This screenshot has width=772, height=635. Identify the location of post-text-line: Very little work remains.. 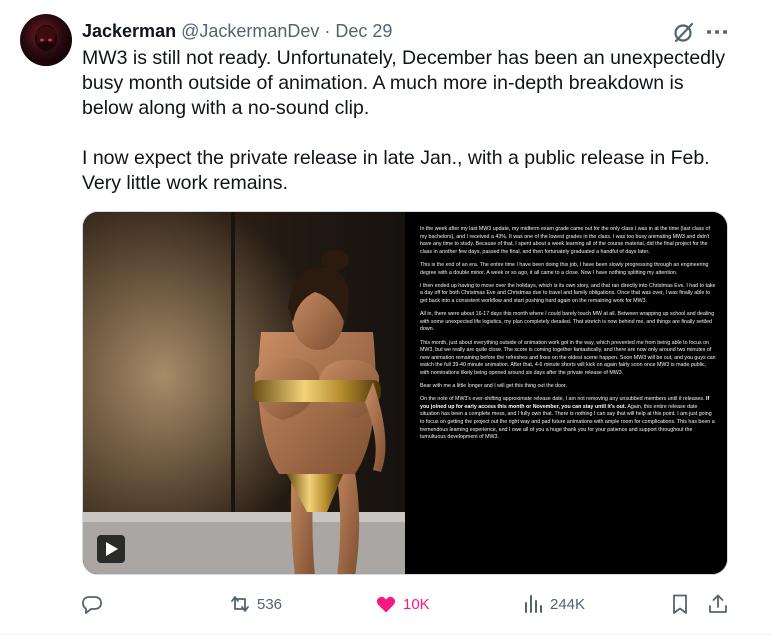
(185, 183).